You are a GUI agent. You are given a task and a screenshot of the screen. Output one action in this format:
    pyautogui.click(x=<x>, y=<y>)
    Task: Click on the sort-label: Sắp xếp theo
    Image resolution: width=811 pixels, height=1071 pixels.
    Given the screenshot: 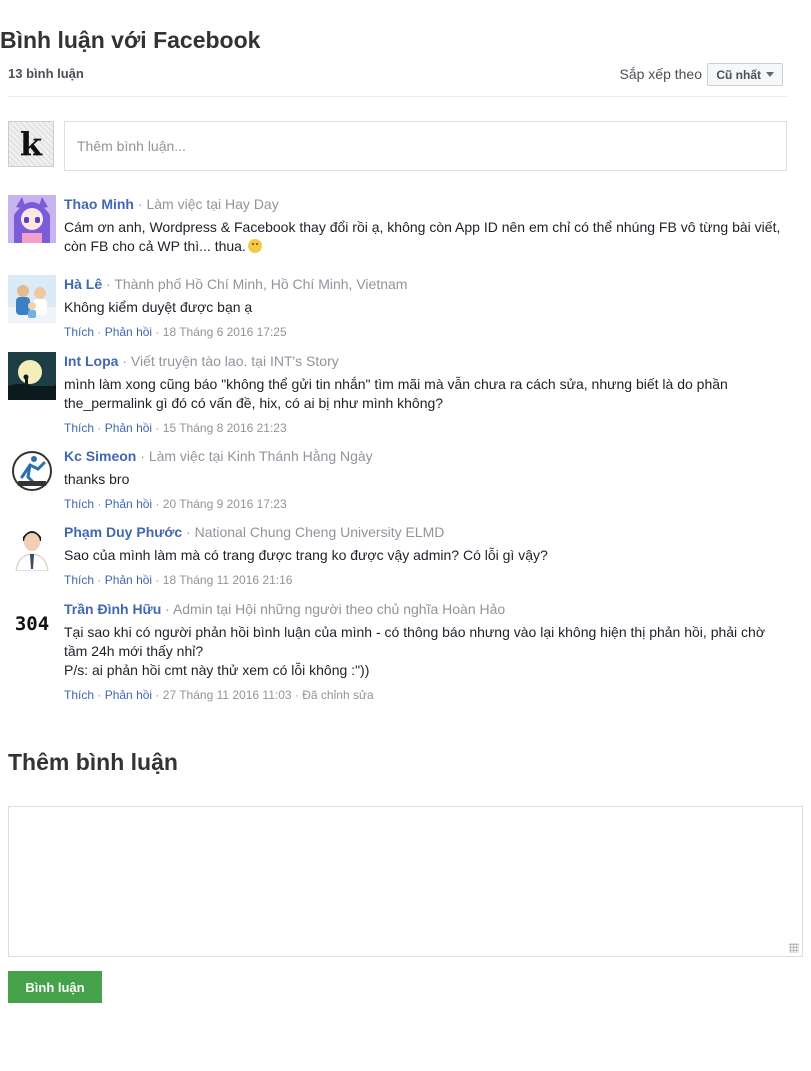 What is the action you would take?
    pyautogui.click(x=660, y=74)
    